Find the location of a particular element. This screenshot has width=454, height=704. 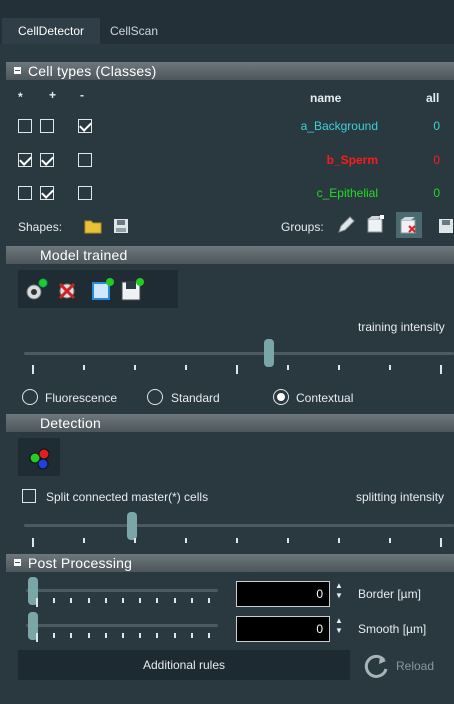

model-trained-header: Model trained is located at coordinates (230, 255).